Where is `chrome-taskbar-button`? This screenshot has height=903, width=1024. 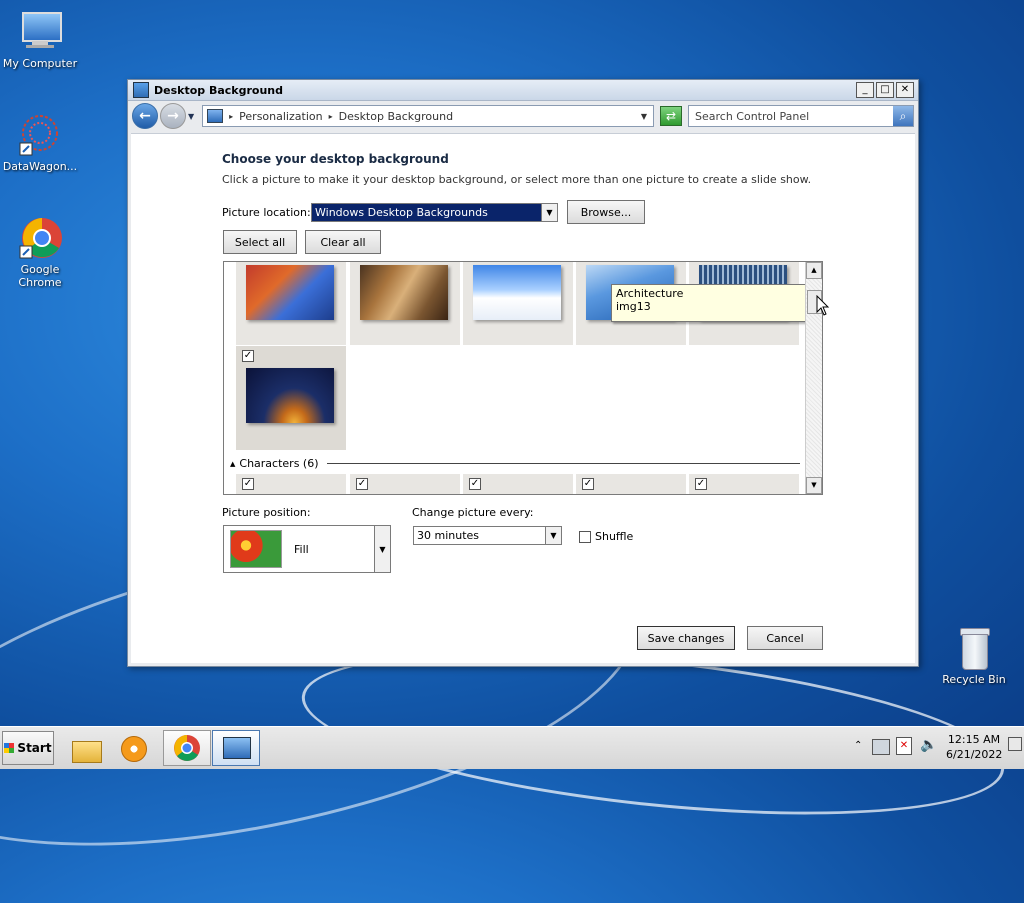 chrome-taskbar-button is located at coordinates (187, 748).